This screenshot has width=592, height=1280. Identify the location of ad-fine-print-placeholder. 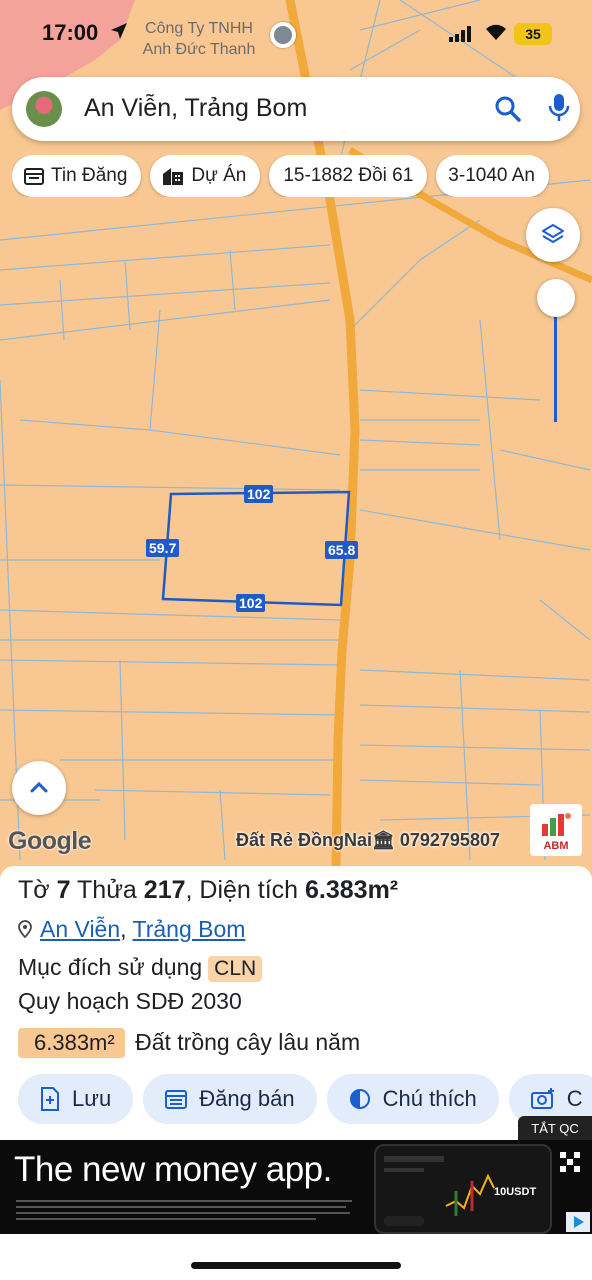
(186, 1213).